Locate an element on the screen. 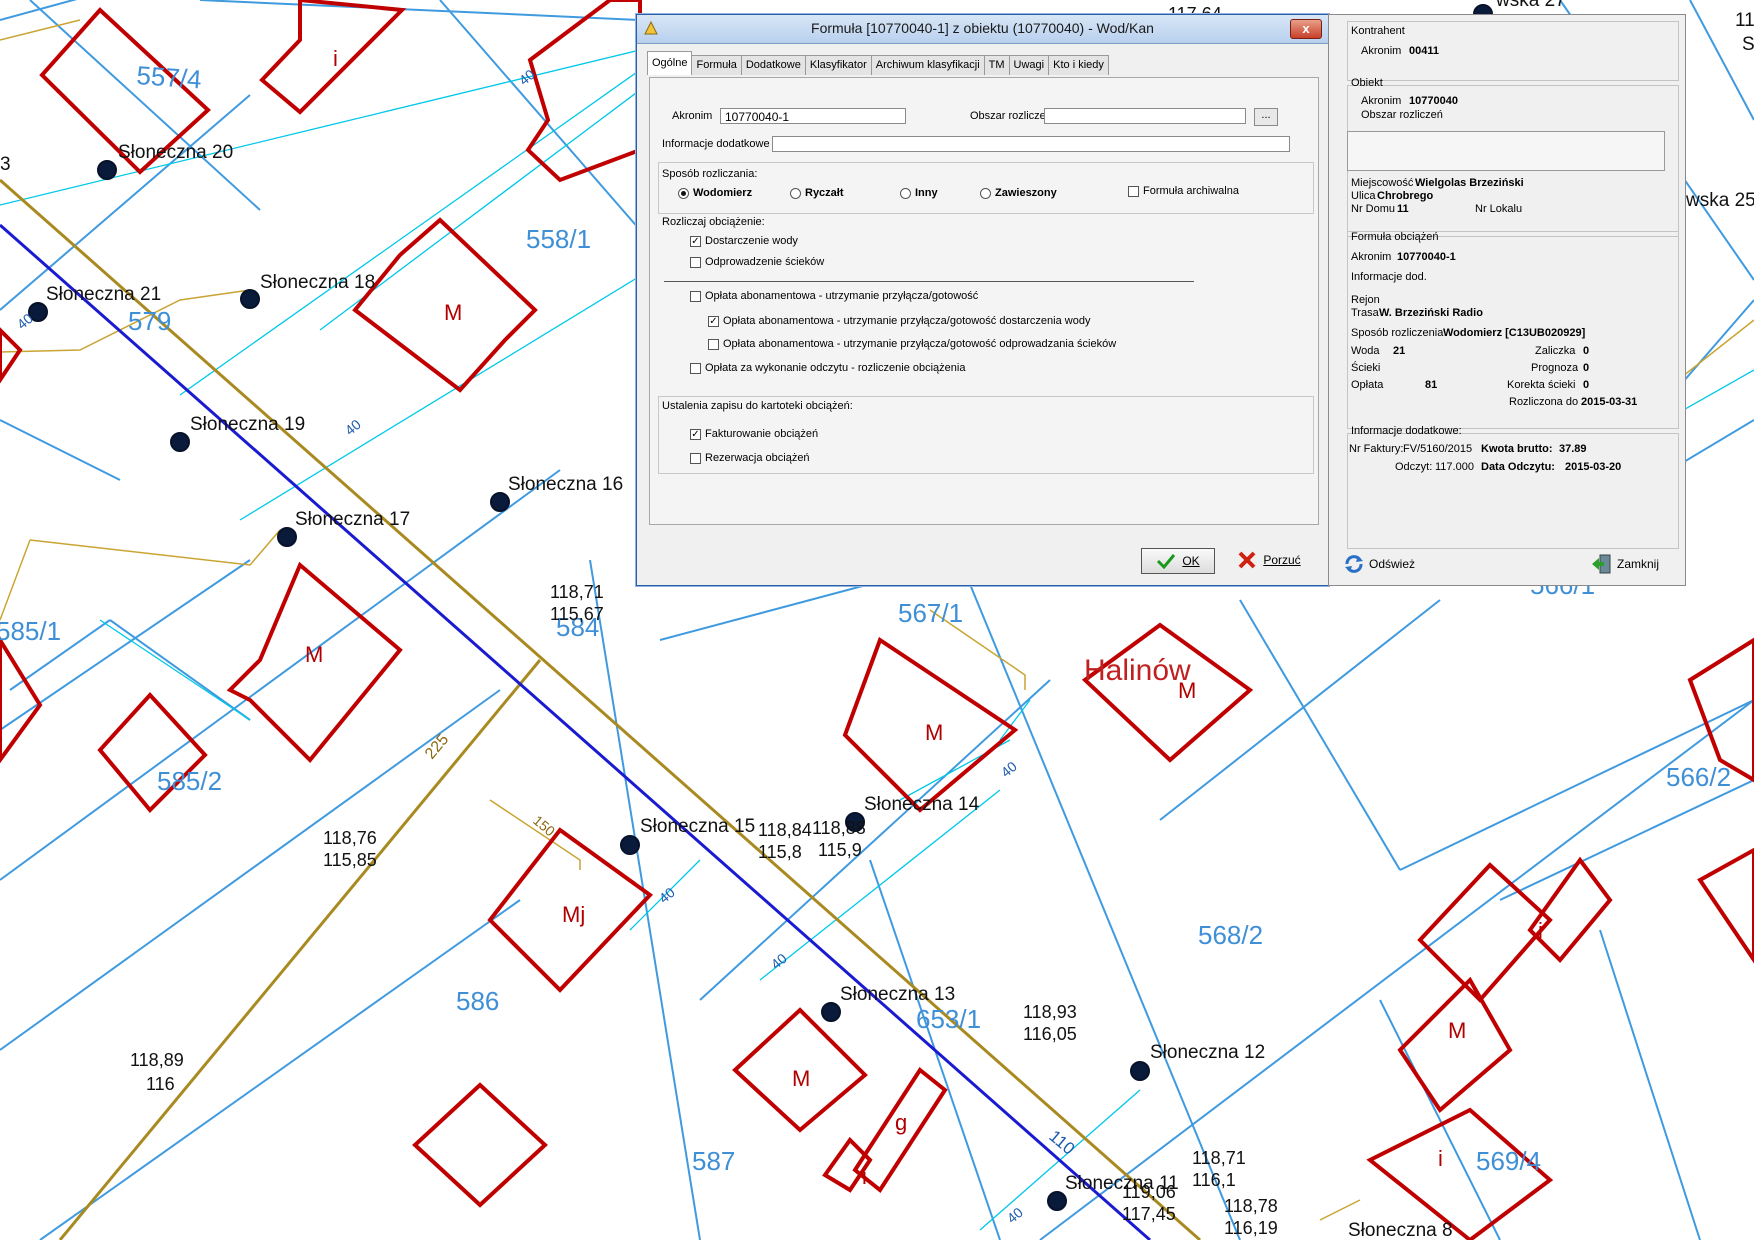  kwota-brutto-value: 37.89 is located at coordinates (1573, 449).